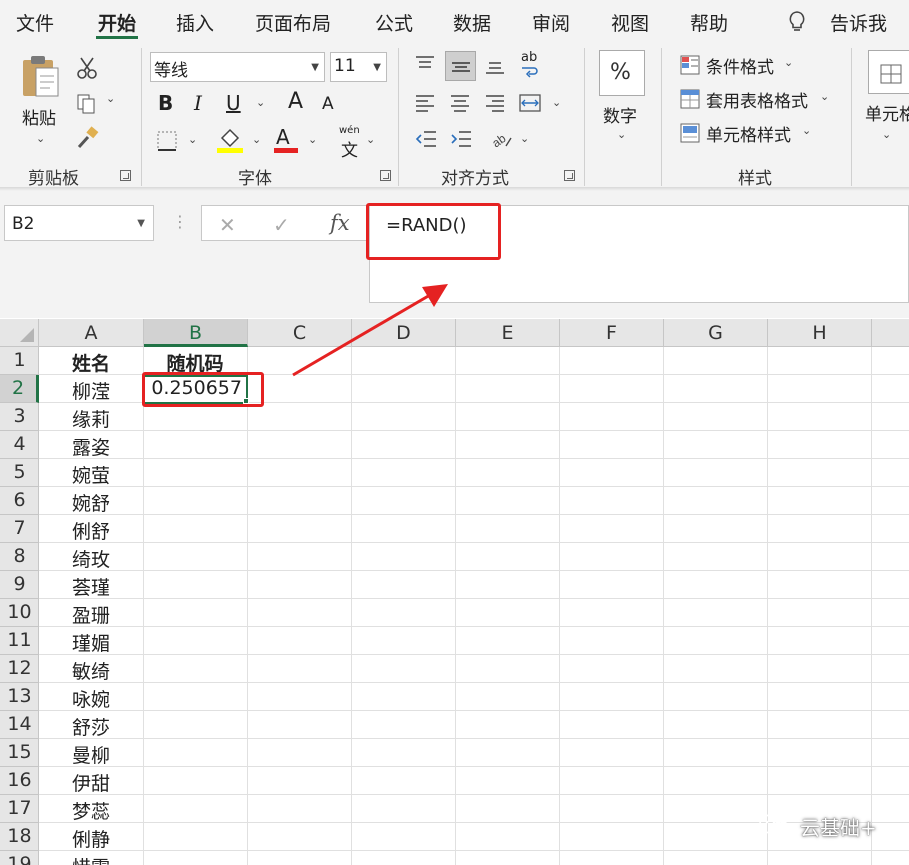 The height and width of the screenshot is (865, 909). What do you see at coordinates (472, 22) in the screenshot?
I see `tab-data: 数据` at bounding box center [472, 22].